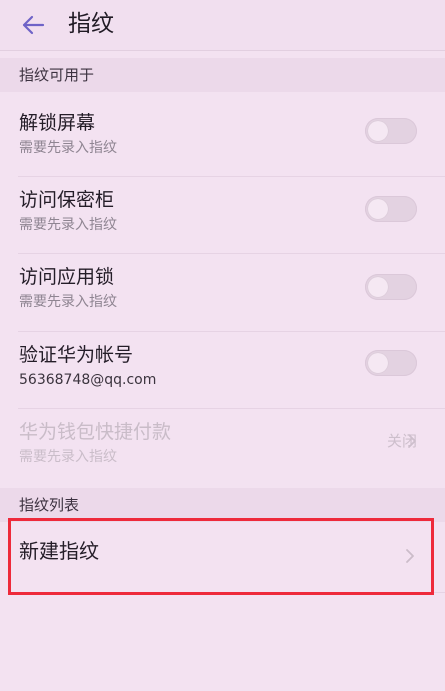 The image size is (445, 691). I want to click on section-header-usage: 指纹可用于, so click(222, 75).